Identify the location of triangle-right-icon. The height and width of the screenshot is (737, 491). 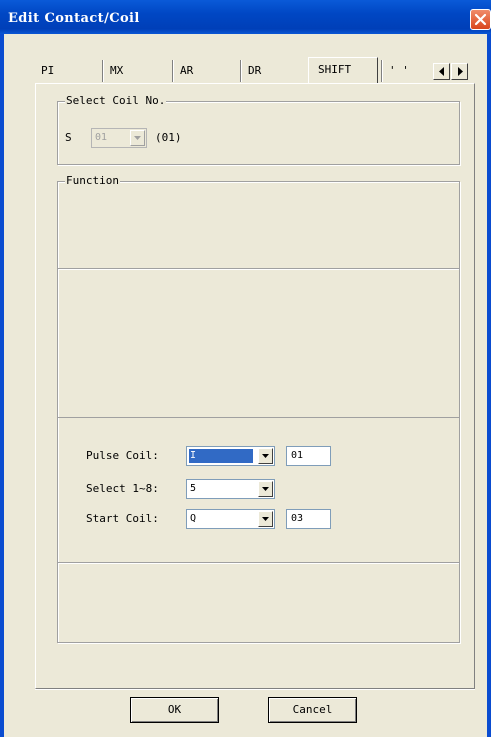
(460, 71).